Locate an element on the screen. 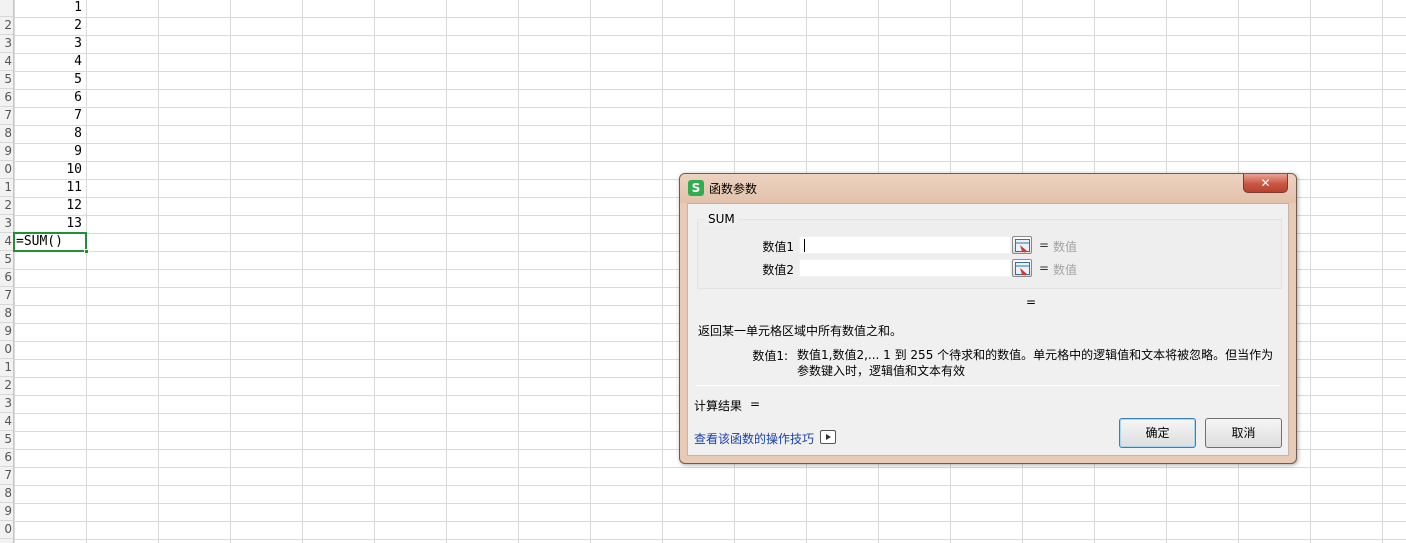 Image resolution: width=1406 pixels, height=543 pixels. close-icon: ✕ is located at coordinates (1265, 183).